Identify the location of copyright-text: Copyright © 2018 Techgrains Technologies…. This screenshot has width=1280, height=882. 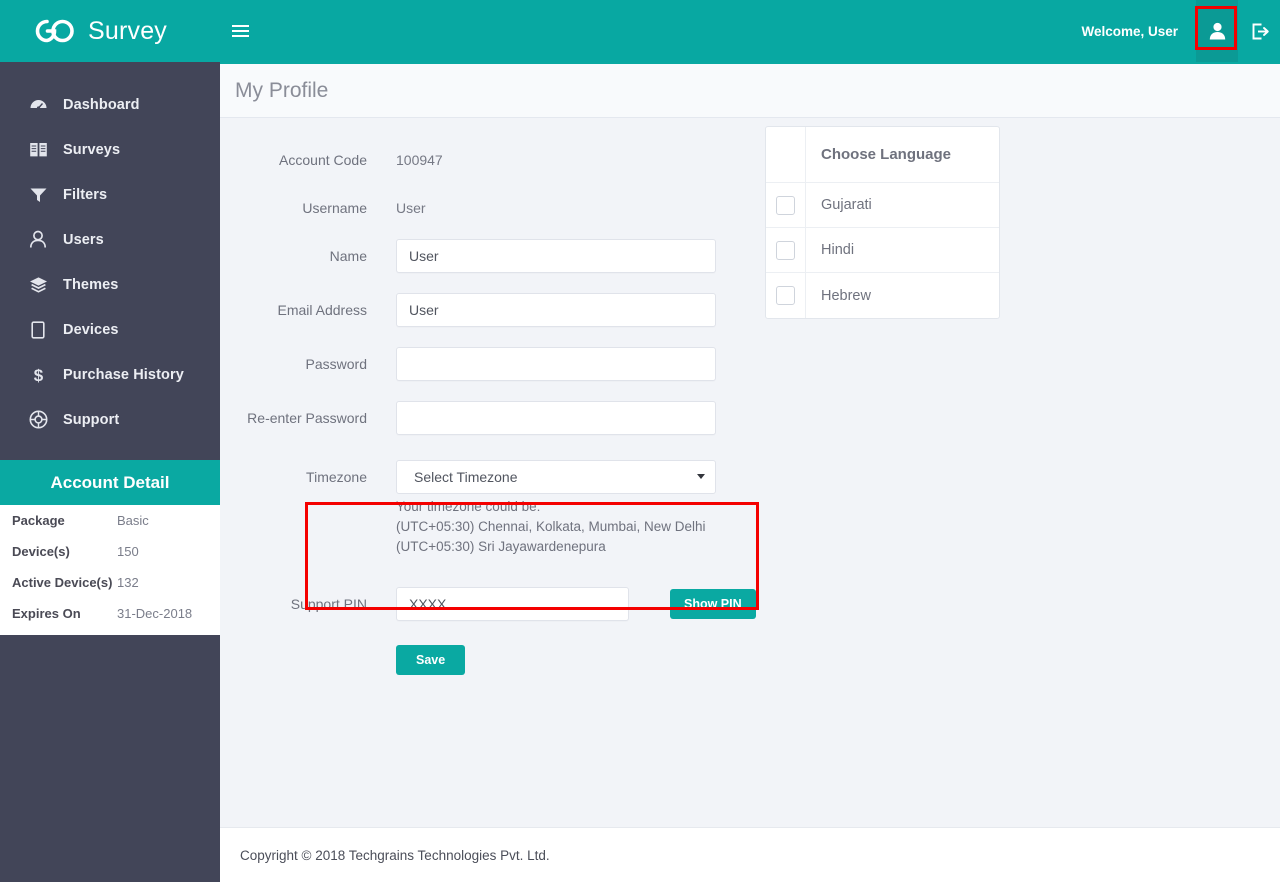
(395, 855).